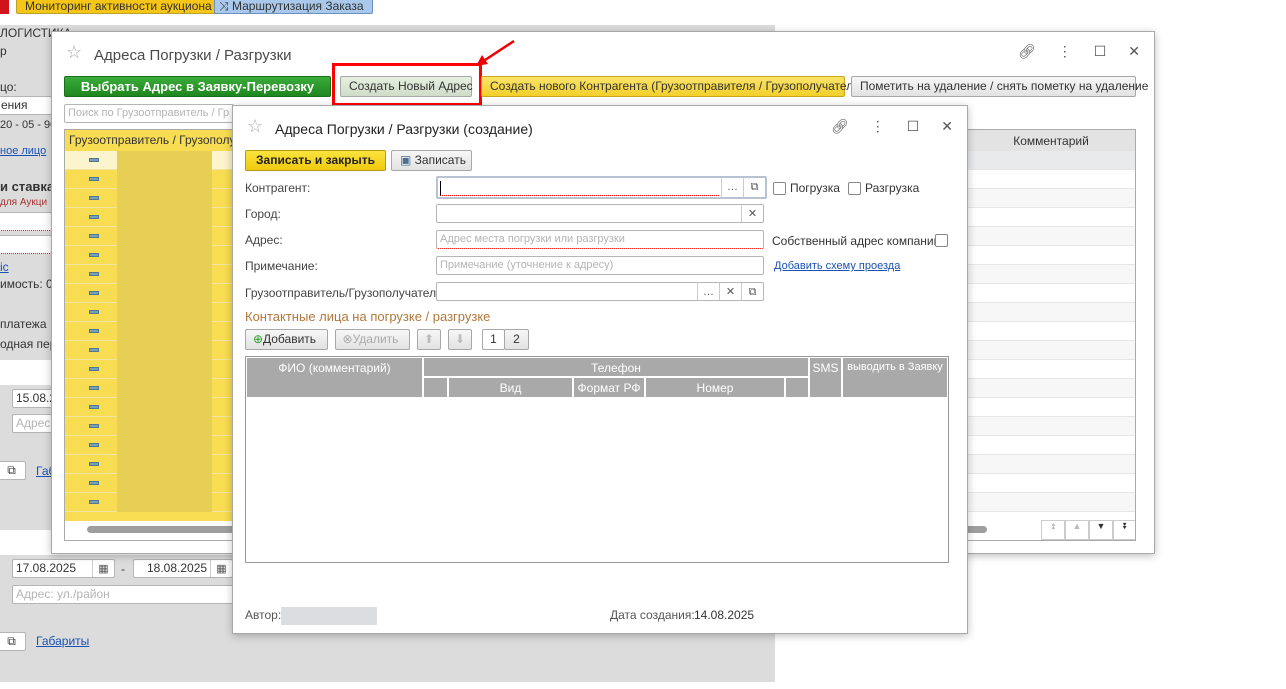  Describe the element at coordinates (779, 188) in the screenshot. I see `loading-checkbox` at that location.